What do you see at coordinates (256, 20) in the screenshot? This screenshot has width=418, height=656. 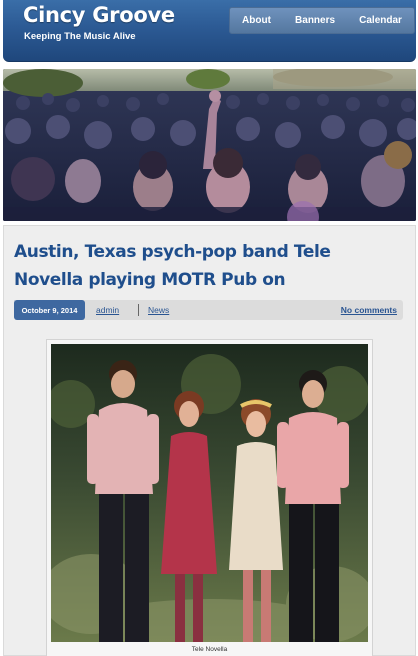 I see `nav-about: About` at bounding box center [256, 20].